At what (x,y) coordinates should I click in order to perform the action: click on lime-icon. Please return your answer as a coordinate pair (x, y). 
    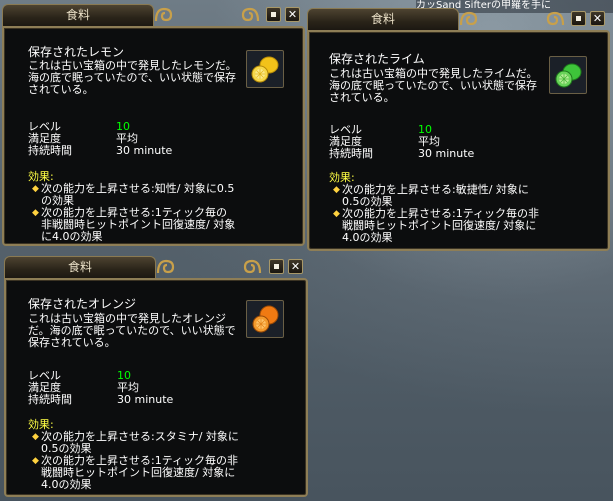
    Looking at the image, I should click on (568, 75).